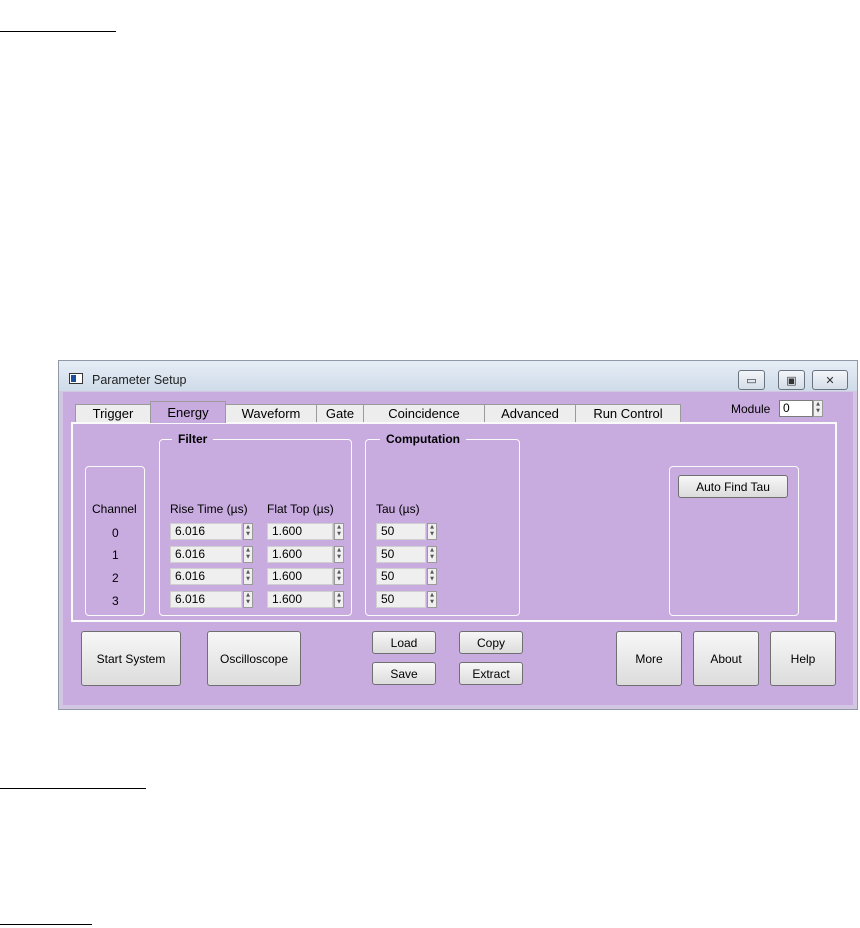 The height and width of the screenshot is (928, 860). I want to click on channel-group: Channel 0 1 2 3, so click(115, 541).